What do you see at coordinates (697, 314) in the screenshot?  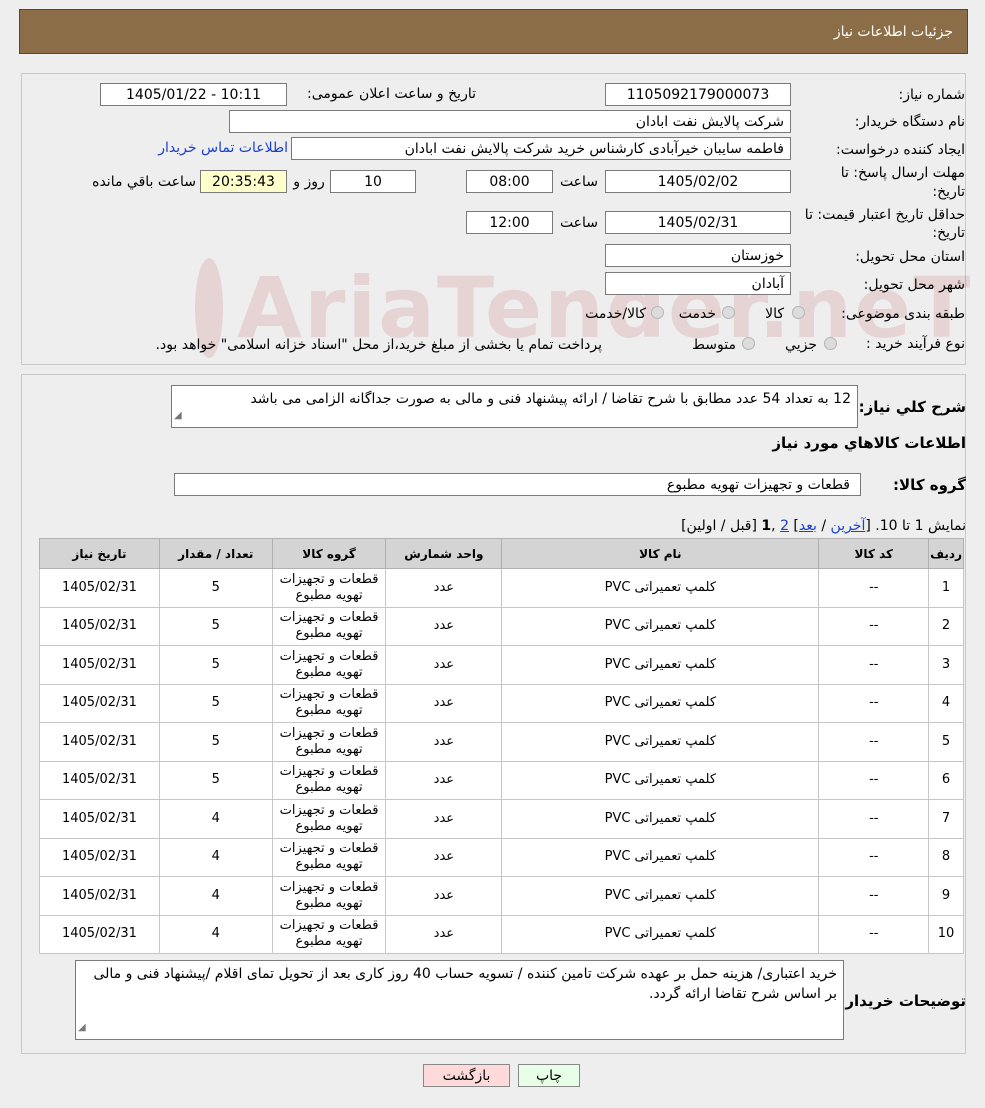 I see `category-option-service: خدمت` at bounding box center [697, 314].